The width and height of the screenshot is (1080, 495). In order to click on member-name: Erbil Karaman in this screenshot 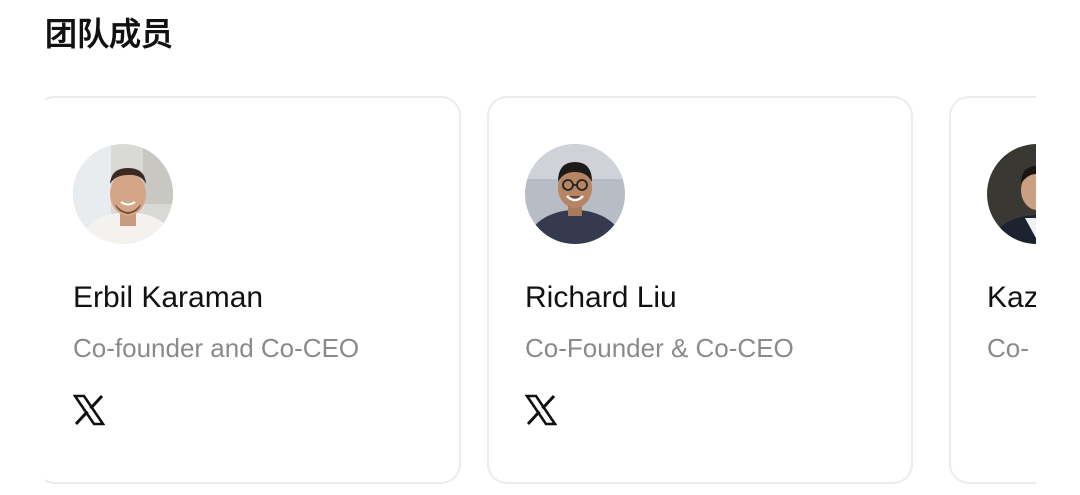, I will do `click(168, 297)`.